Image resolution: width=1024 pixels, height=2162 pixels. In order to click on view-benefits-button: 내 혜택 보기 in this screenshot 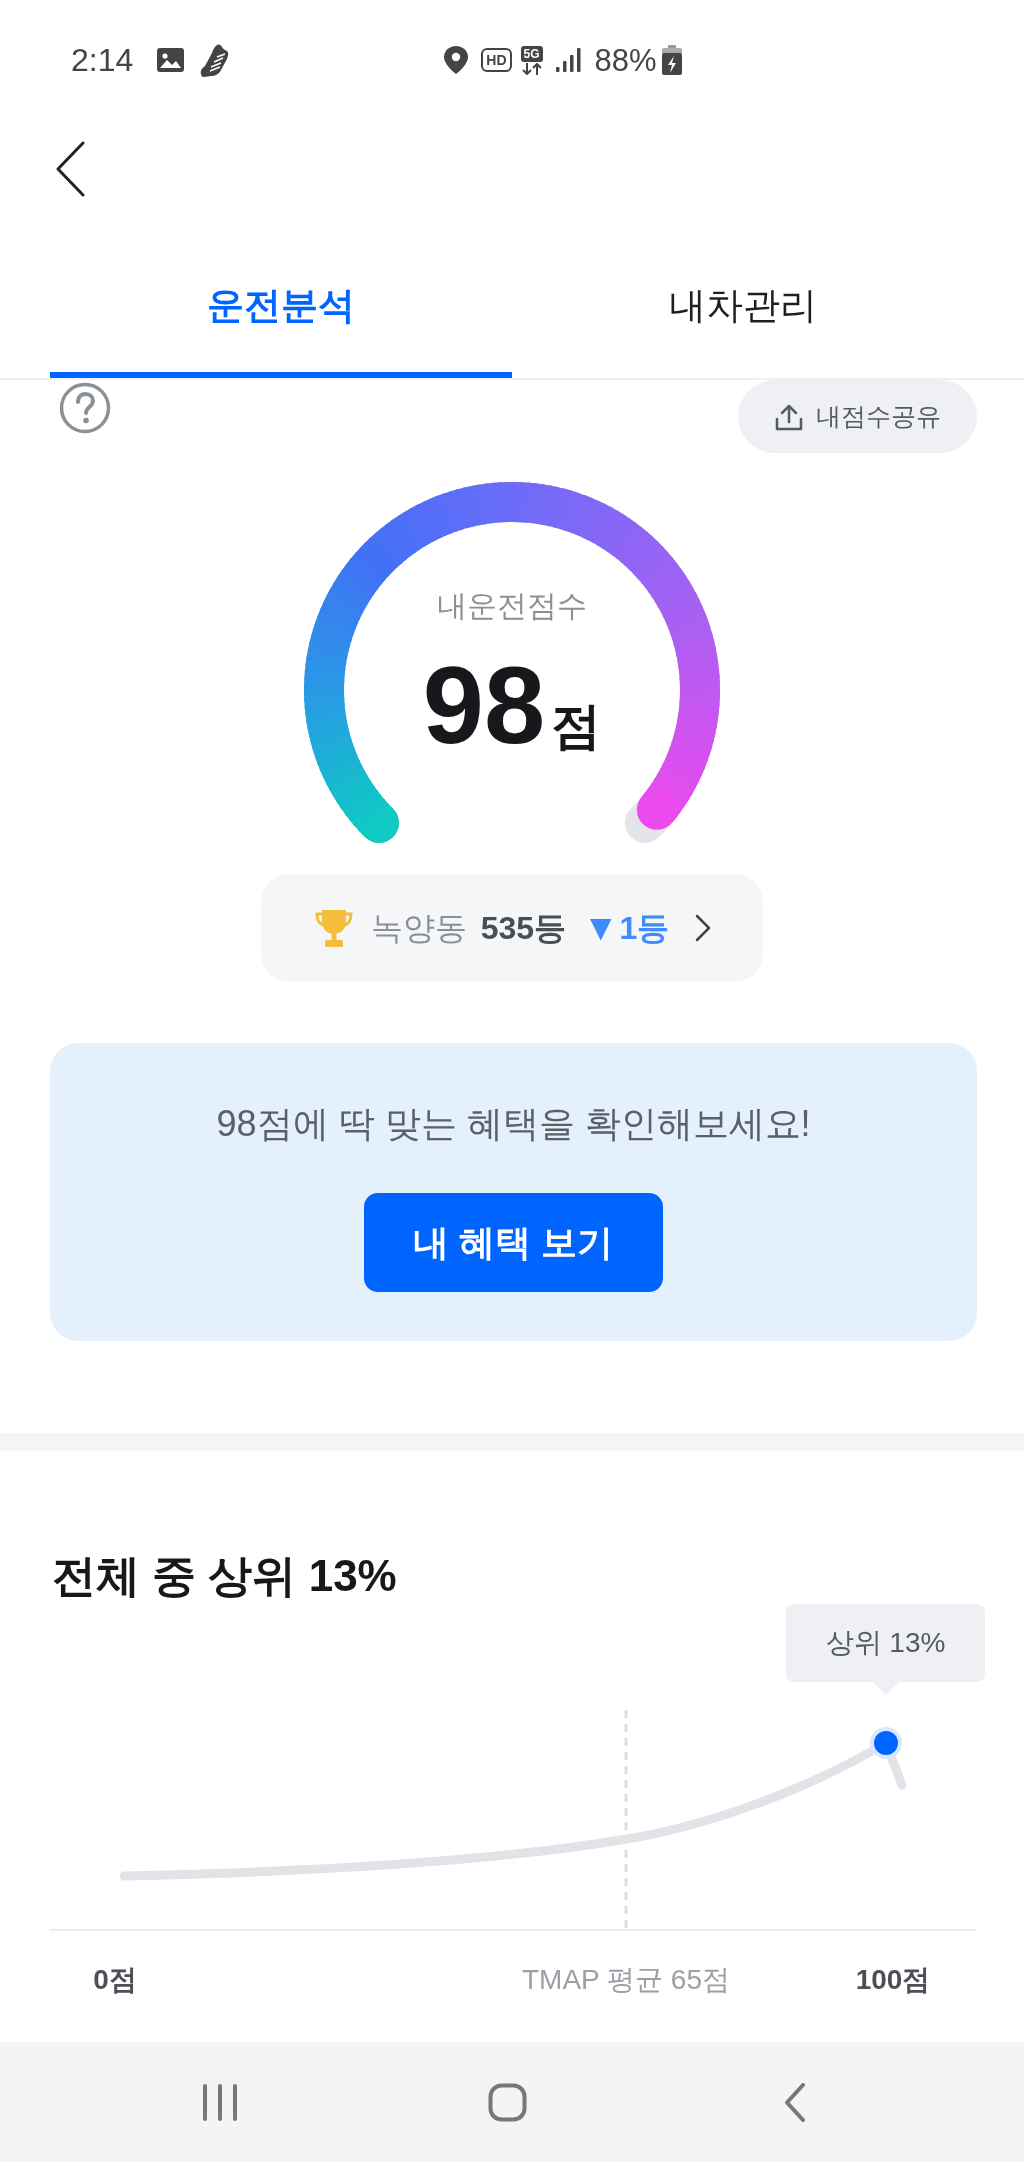, I will do `click(513, 1242)`.